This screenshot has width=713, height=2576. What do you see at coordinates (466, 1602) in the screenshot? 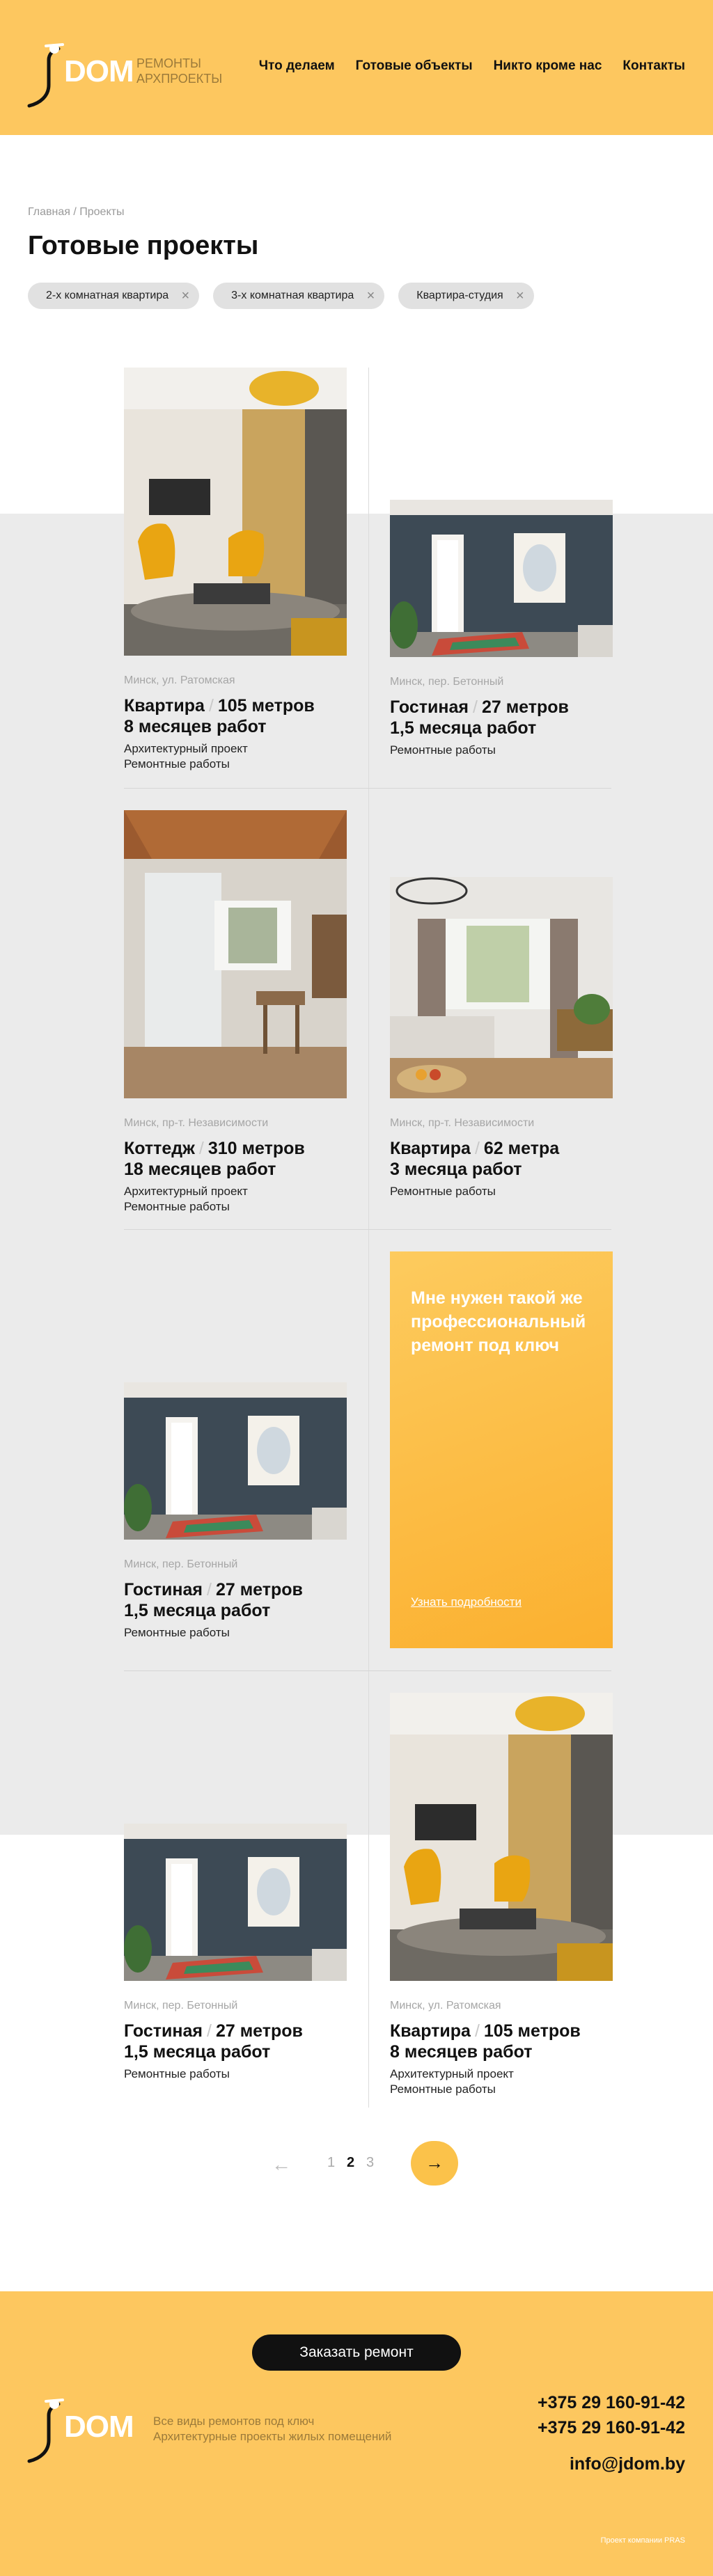
I see `promo-link: Узнать подробности` at bounding box center [466, 1602].